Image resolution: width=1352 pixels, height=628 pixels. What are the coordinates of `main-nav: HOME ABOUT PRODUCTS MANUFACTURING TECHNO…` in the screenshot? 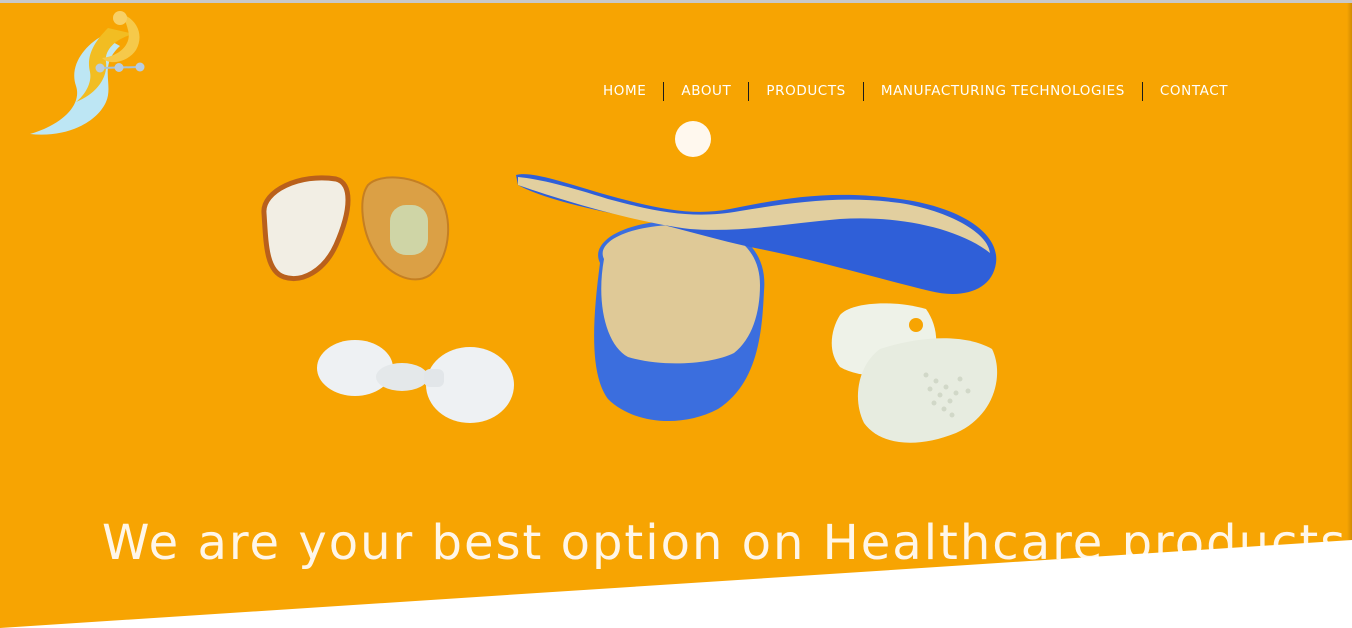 It's located at (915, 91).